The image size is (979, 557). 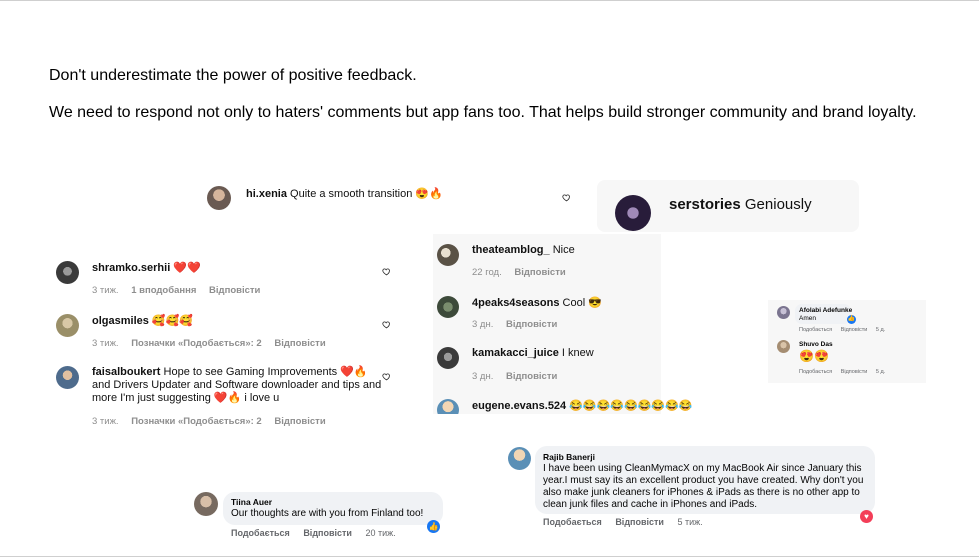 I want to click on comment-kamakacci: kamakacci_juice I knew, so click(x=533, y=353).